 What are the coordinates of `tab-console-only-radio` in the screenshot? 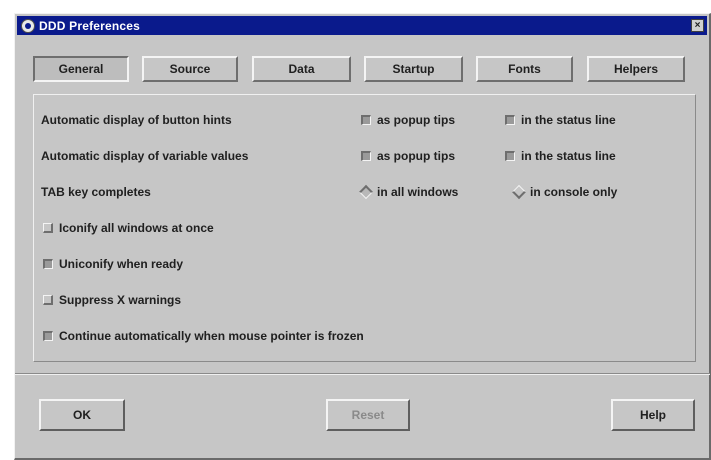 It's located at (519, 192).